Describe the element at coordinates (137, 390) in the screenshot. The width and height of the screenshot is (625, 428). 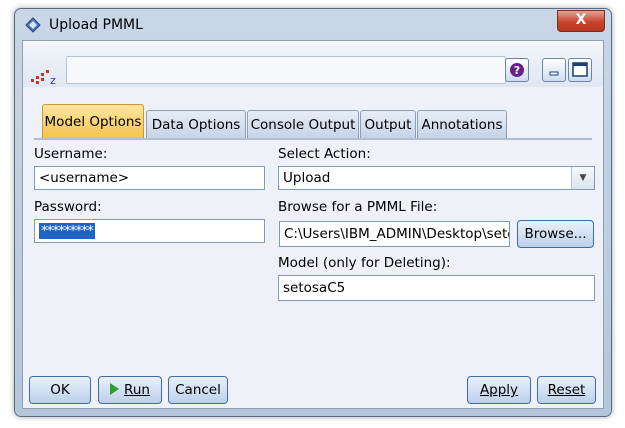
I see `run-button-label: Run` at that location.